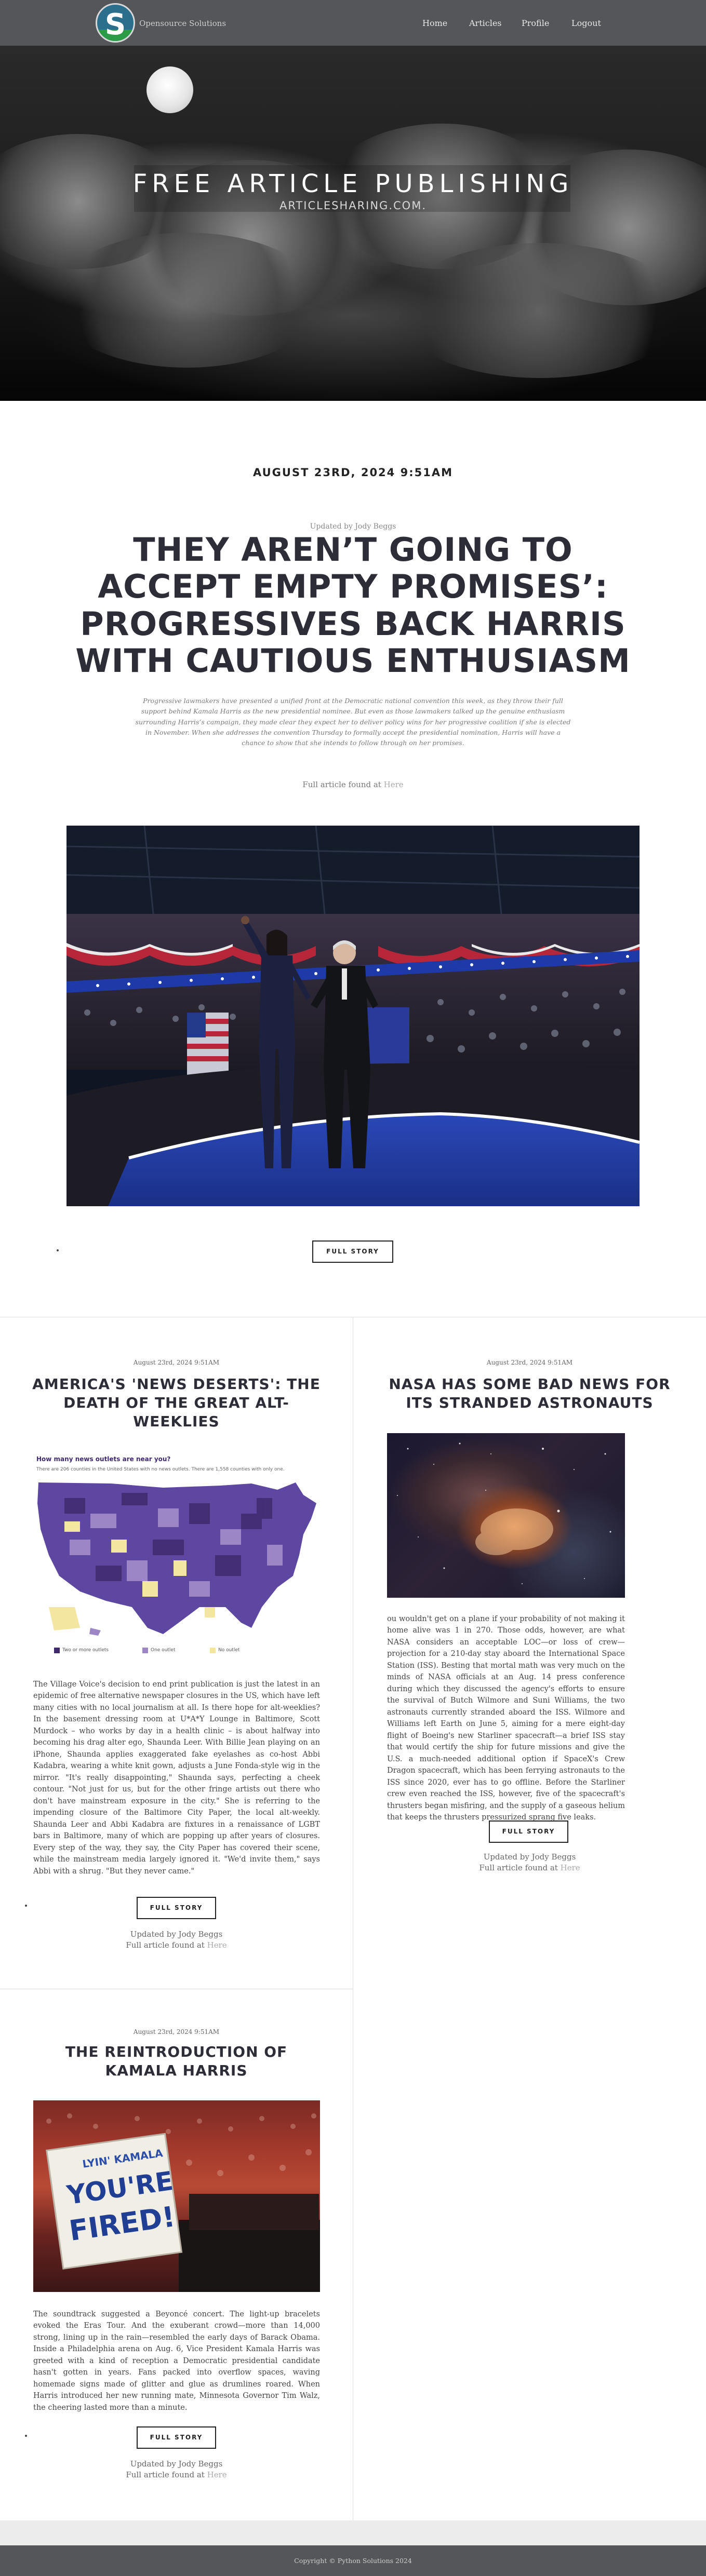 The image size is (706, 2576). What do you see at coordinates (586, 23) in the screenshot?
I see `nav-logout: Logout` at bounding box center [586, 23].